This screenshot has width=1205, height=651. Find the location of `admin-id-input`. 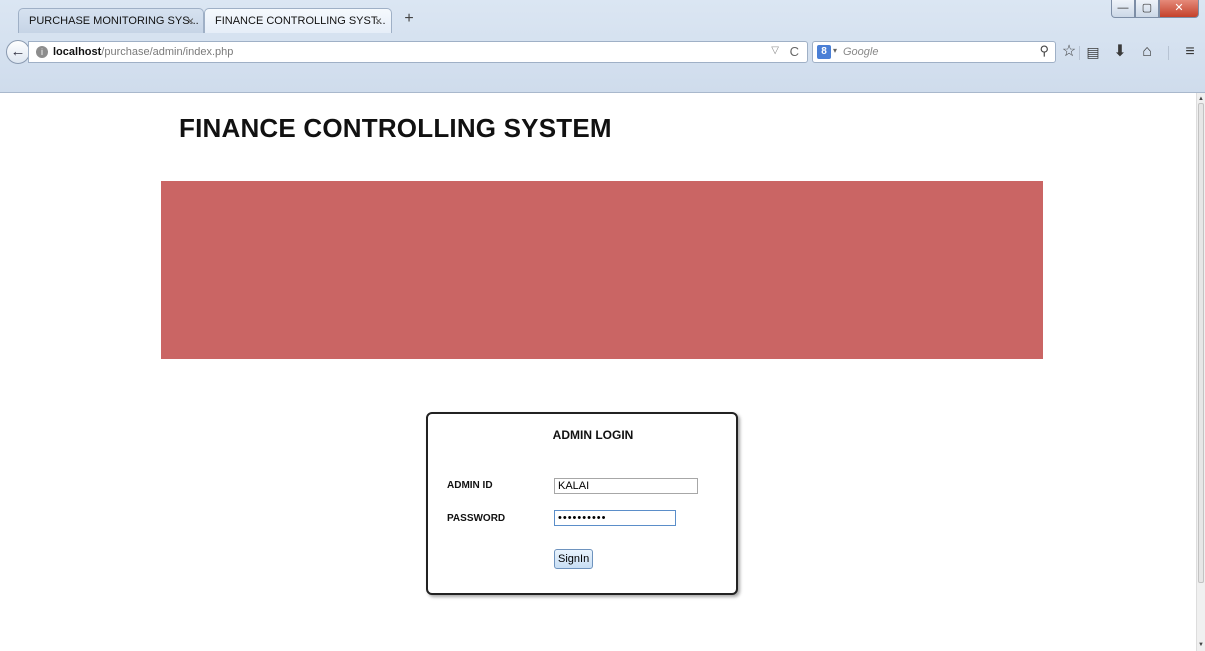

admin-id-input is located at coordinates (626, 486).